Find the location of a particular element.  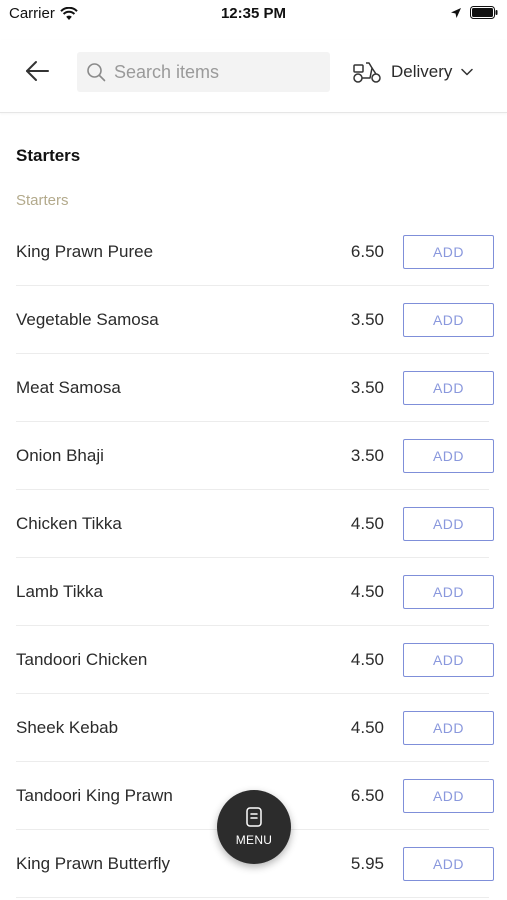

menu-button: MENU is located at coordinates (254, 827).